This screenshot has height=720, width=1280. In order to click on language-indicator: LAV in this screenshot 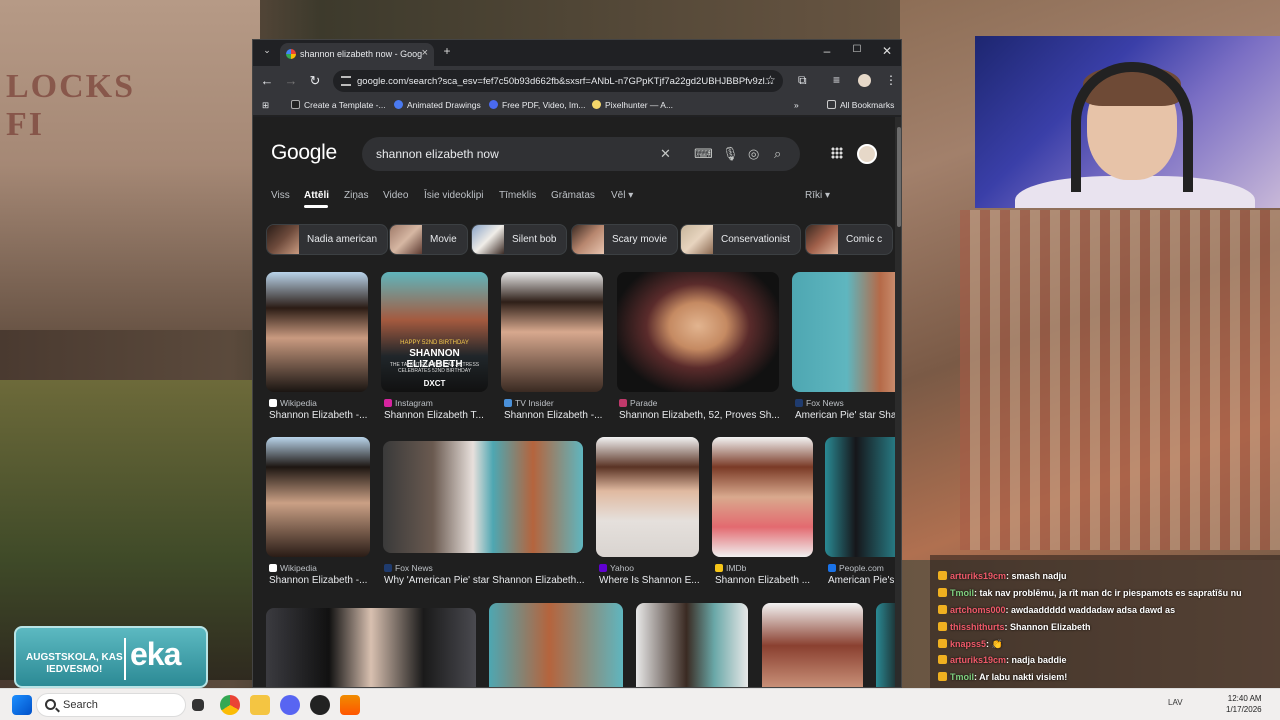, I will do `click(1175, 702)`.